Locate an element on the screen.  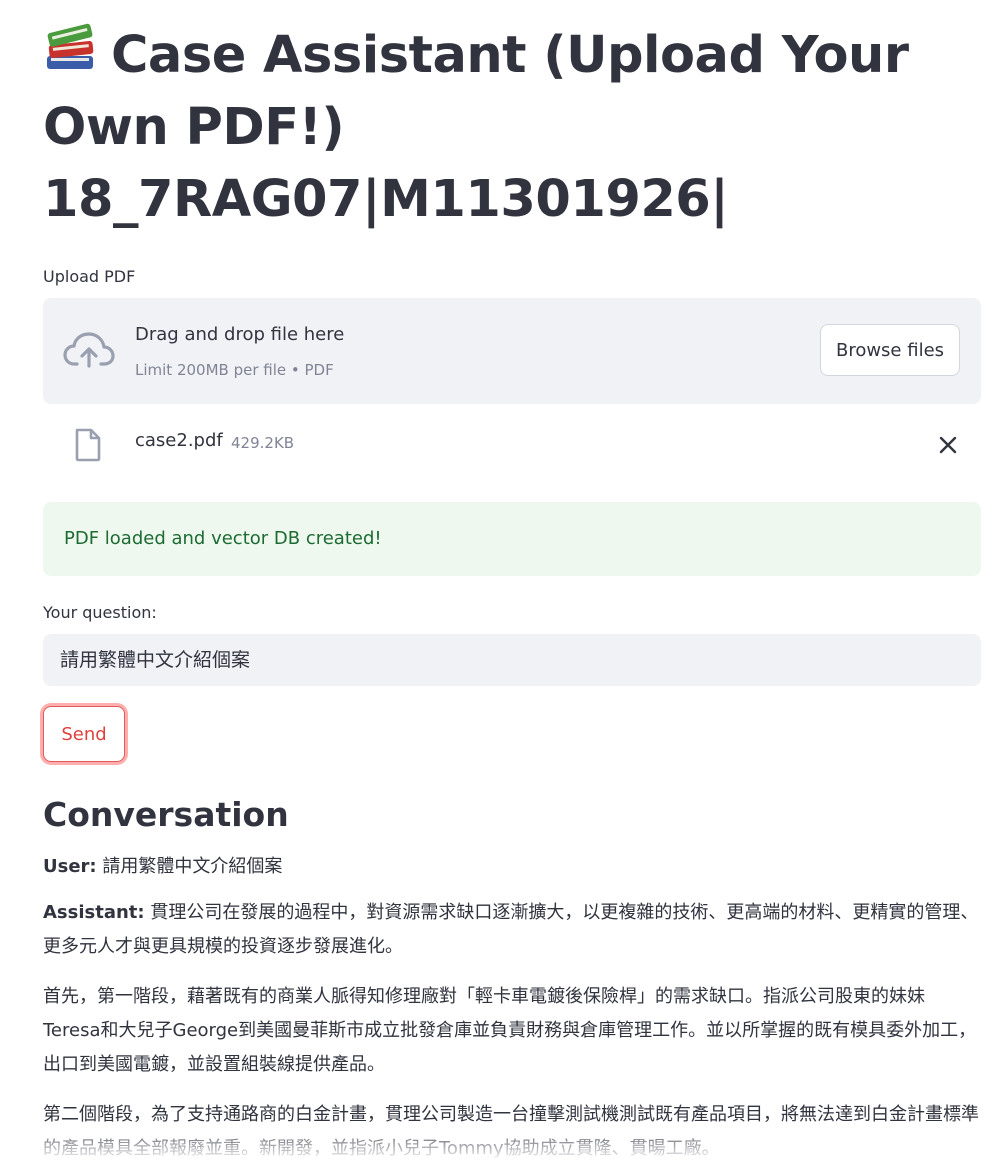
browse-files-button: Browse files is located at coordinates (890, 350).